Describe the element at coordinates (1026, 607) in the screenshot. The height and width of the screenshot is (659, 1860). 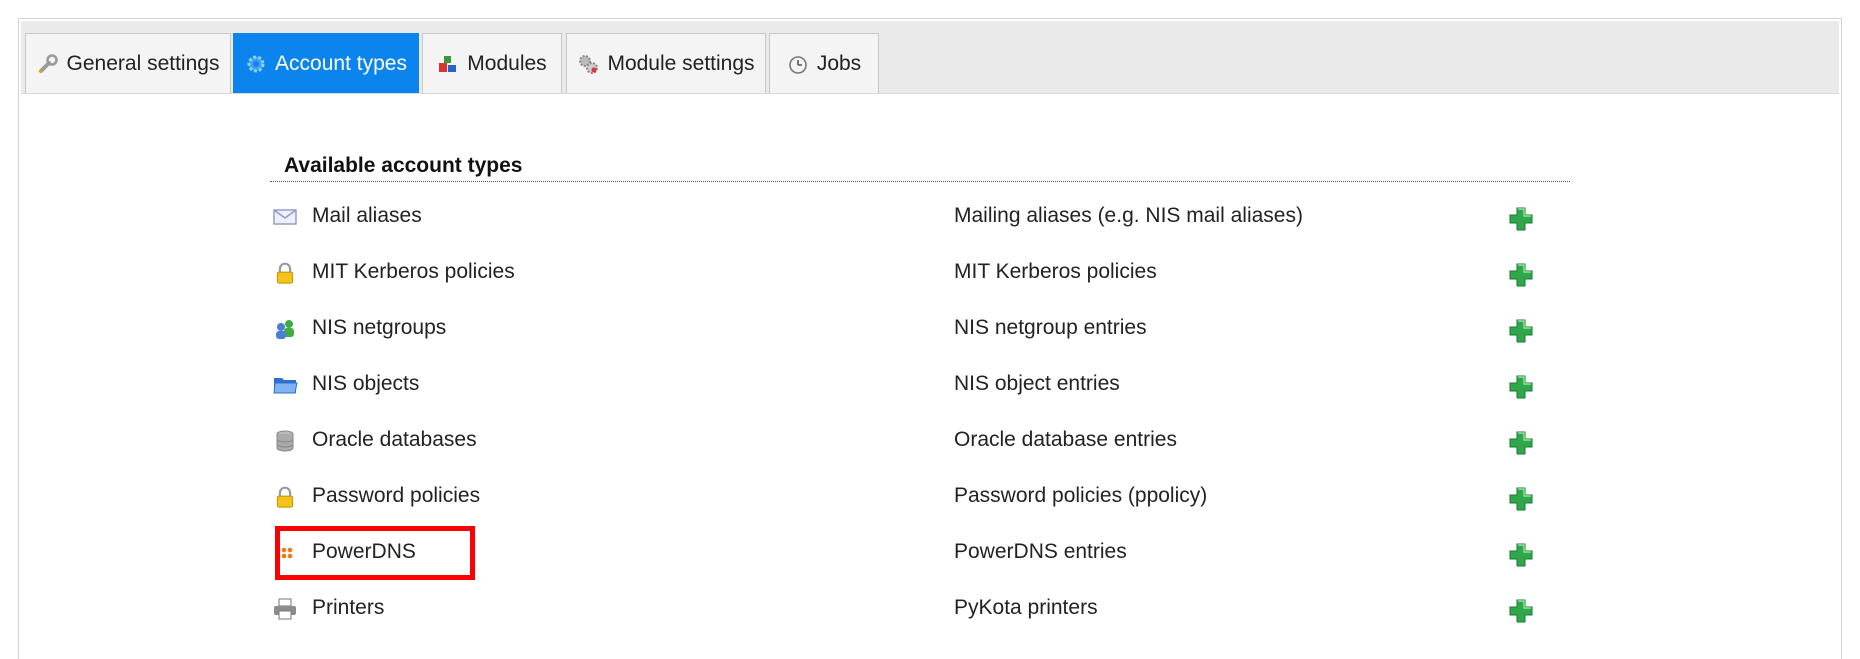
I see `account-type-description: PyKota printers` at that location.